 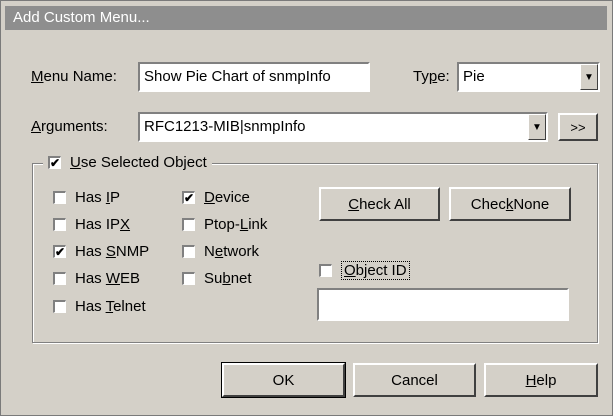 I want to click on use-selected-object-checkbox: ✔ Use Selected Object, so click(x=127, y=162).